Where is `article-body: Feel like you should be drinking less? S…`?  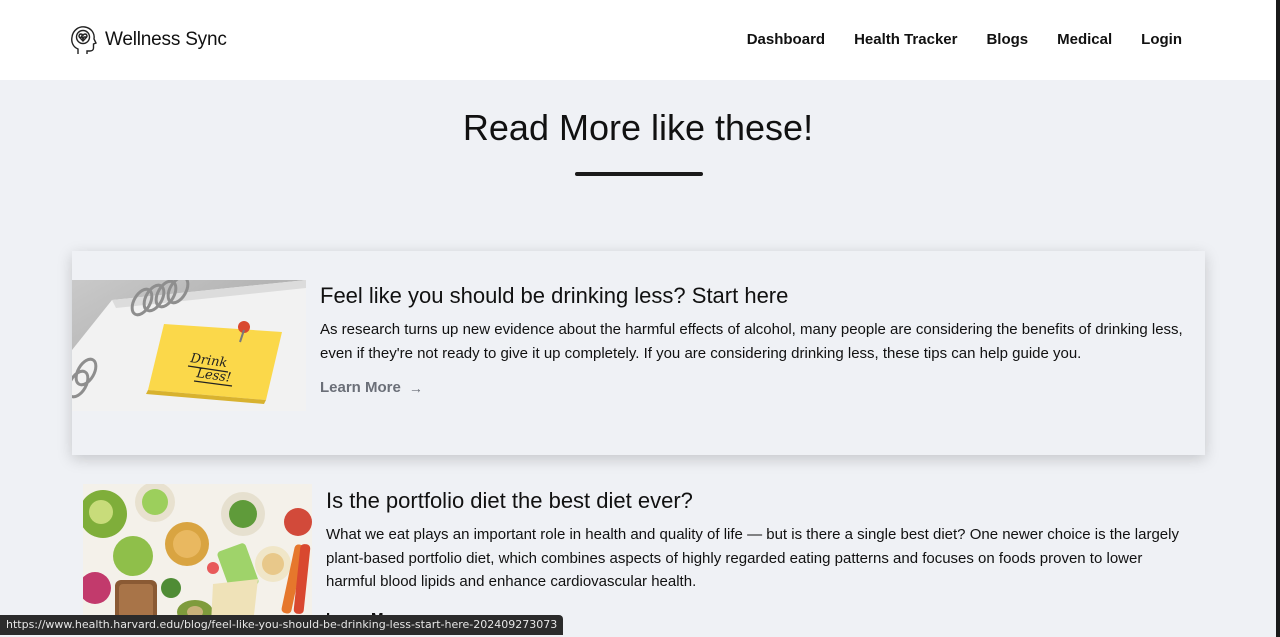 article-body: Feel like you should be drinking less? S… is located at coordinates (755, 339).